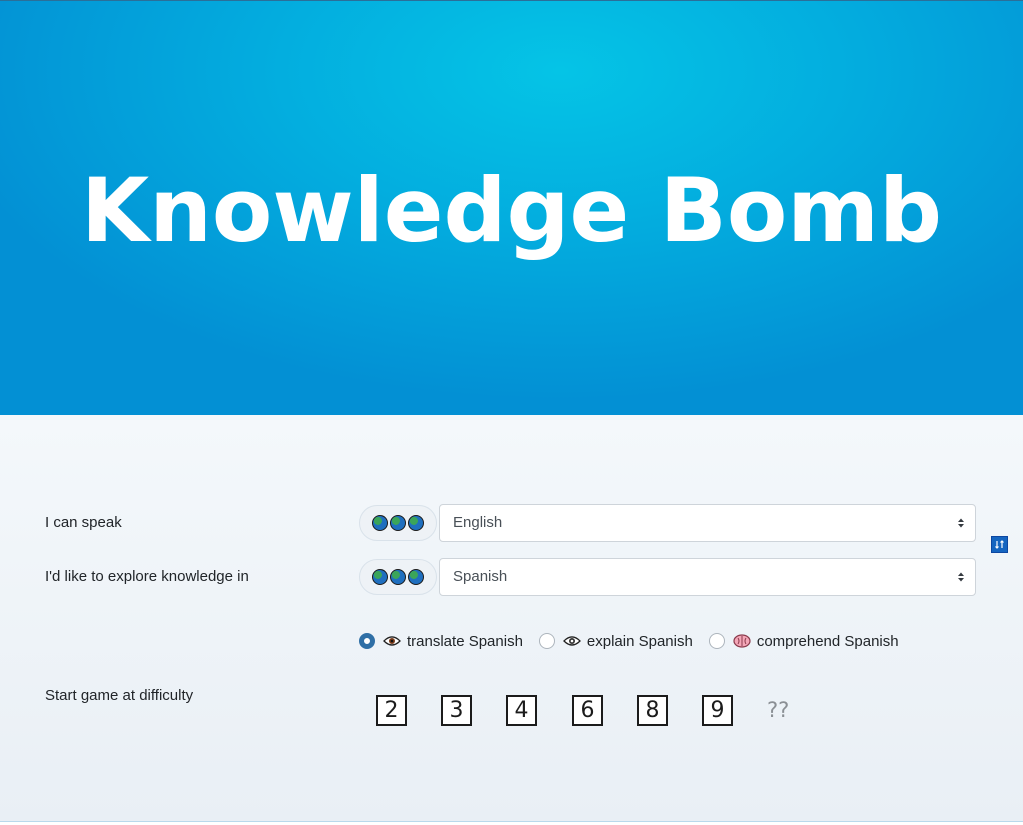 This screenshot has height=825, width=1023. I want to click on explore-label: I'd like to explore knowledge in, so click(147, 576).